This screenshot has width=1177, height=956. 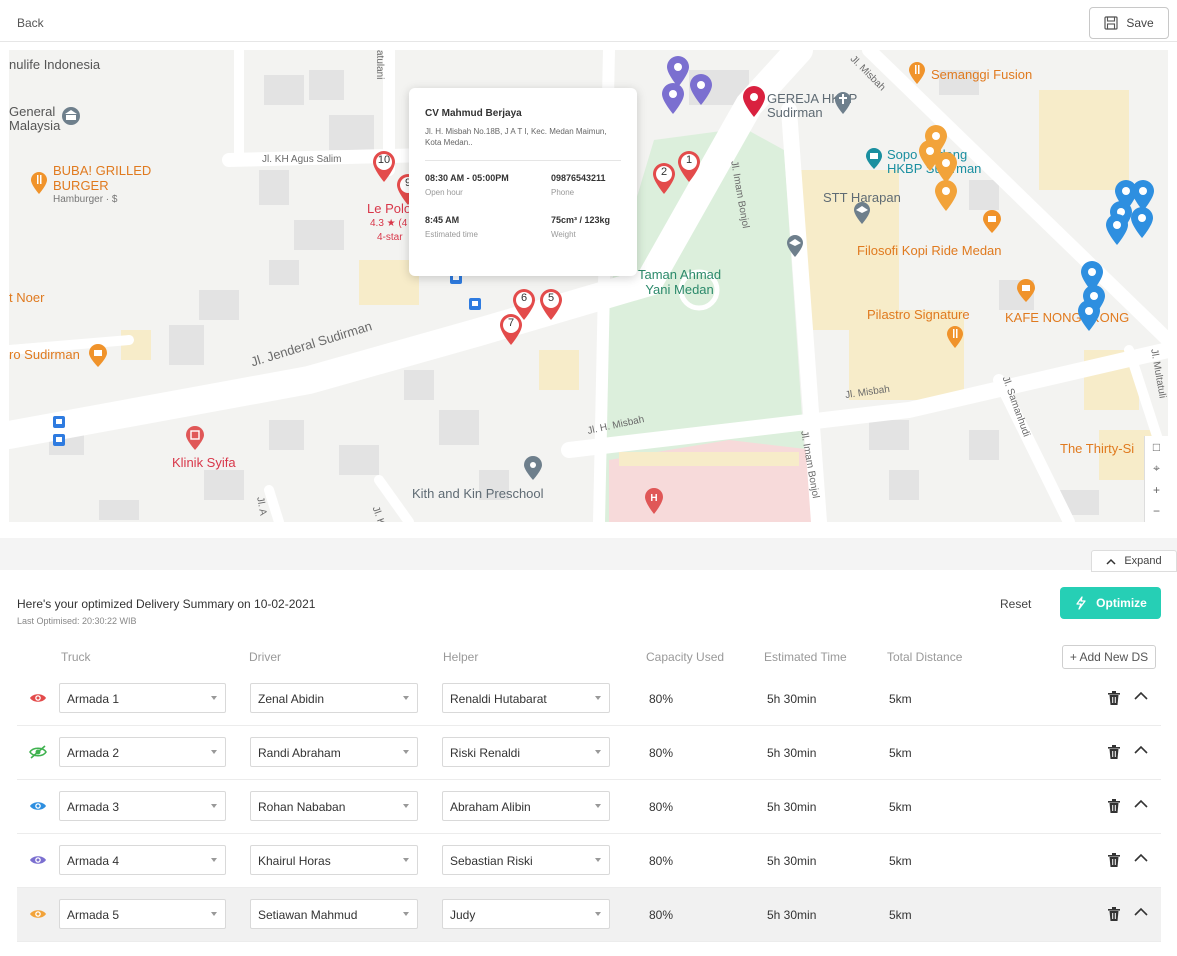 What do you see at coordinates (142, 806) in the screenshot?
I see `truck-select: Armada 3` at bounding box center [142, 806].